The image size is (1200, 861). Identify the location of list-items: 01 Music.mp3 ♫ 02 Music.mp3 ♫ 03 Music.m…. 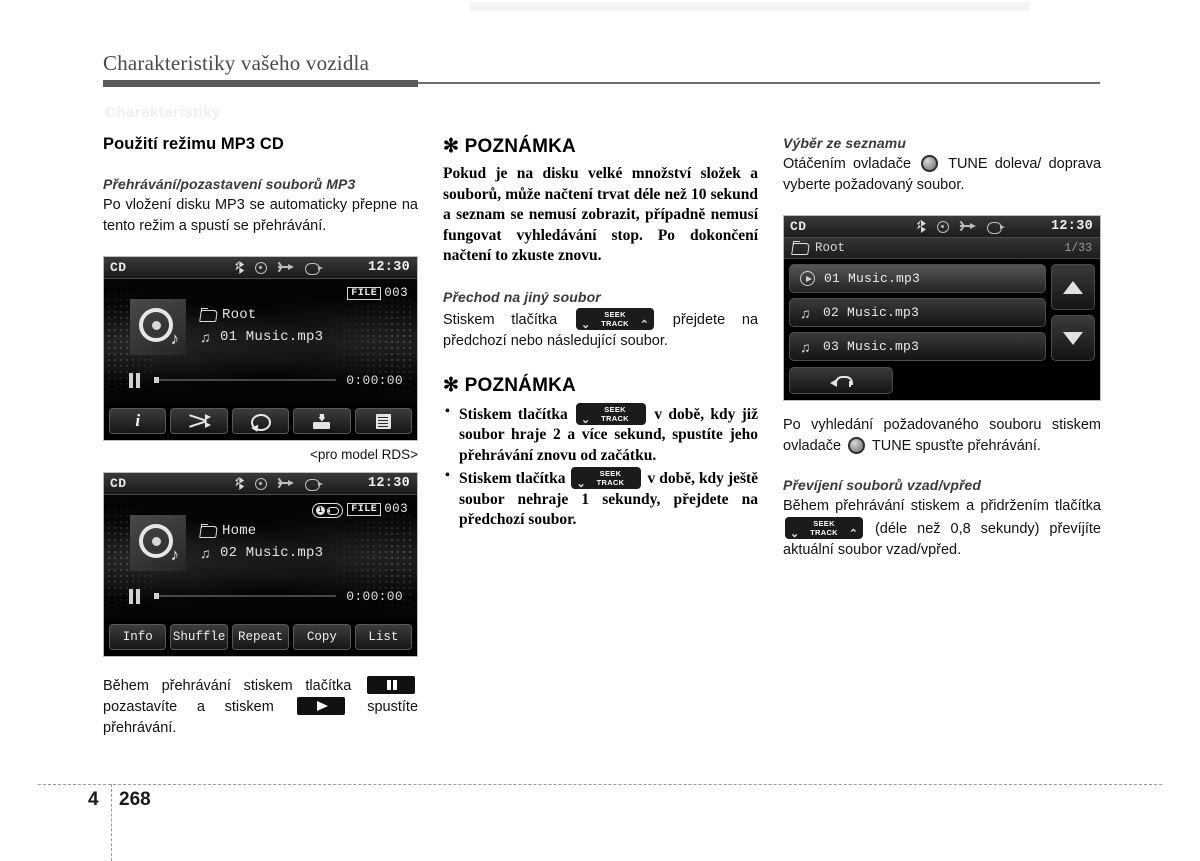
(917, 312).